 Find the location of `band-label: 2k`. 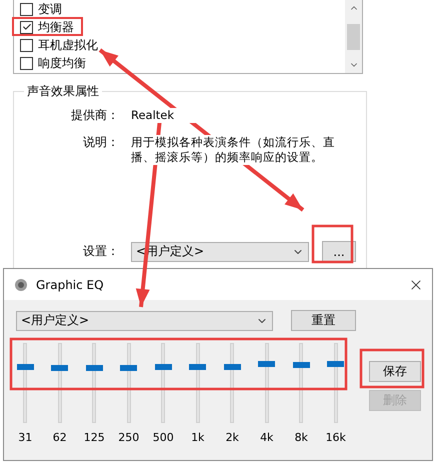

band-label: 2k is located at coordinates (232, 437).